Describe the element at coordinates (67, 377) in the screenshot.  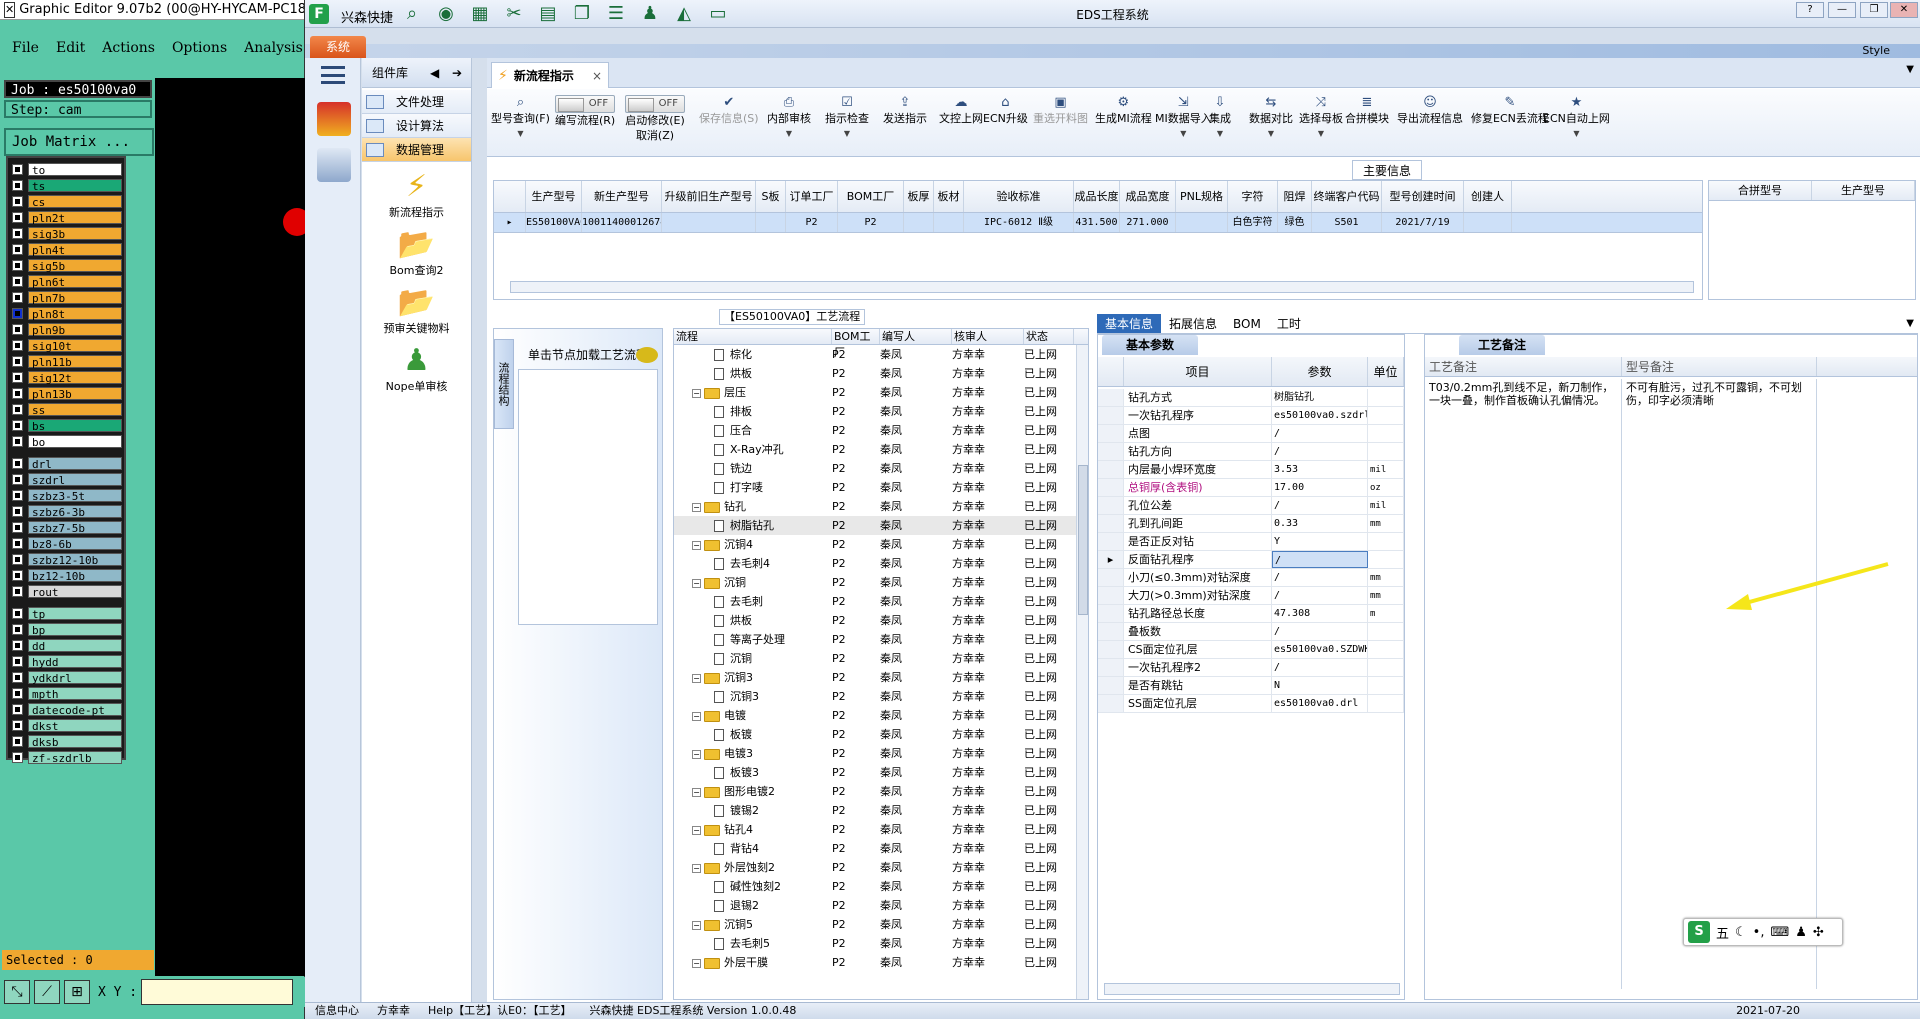
I see `layer-row: sig12t` at that location.